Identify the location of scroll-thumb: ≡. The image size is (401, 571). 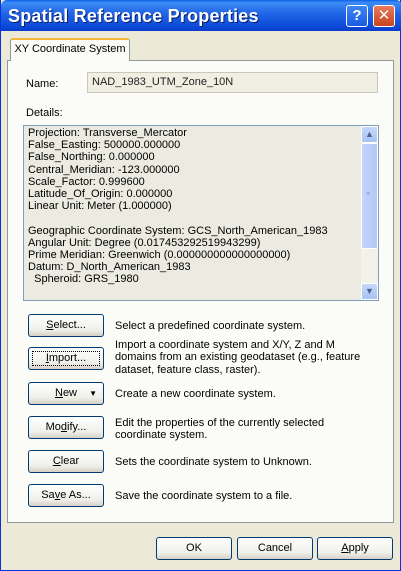
(369, 196).